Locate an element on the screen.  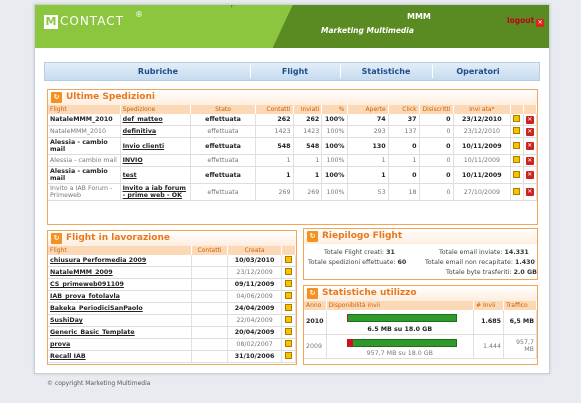
flight-link: Recall IAB is located at coordinates (68, 356).